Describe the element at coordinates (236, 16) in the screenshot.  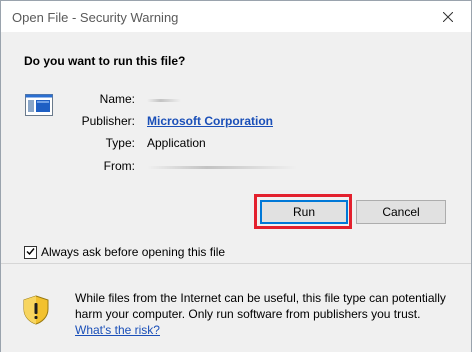
I see `title-bar: Open File - Security Warning` at that location.